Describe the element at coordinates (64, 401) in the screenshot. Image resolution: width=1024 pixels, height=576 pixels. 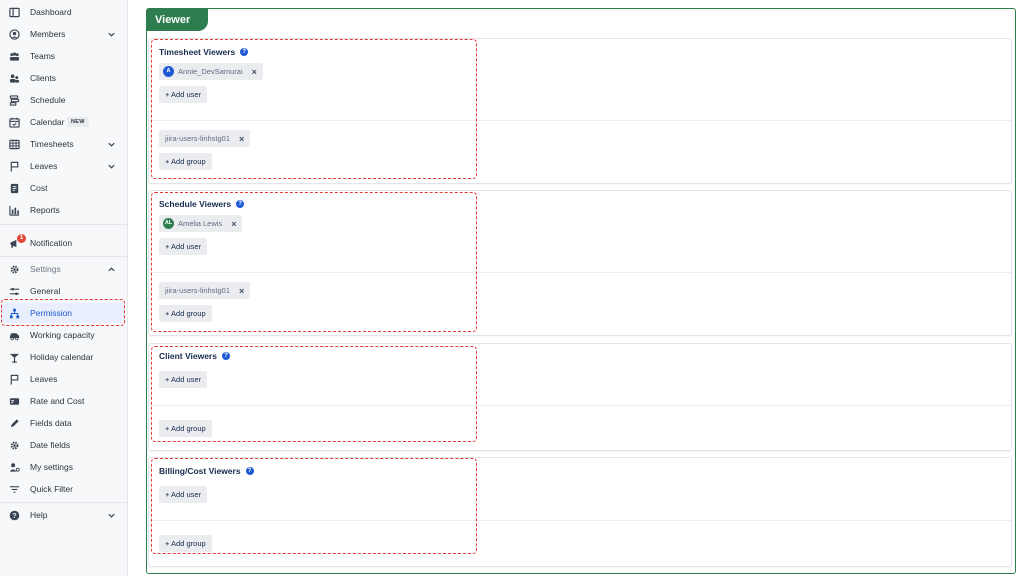
I see `sidebar-item-rate-and-cost: Rate and Cost` at that location.